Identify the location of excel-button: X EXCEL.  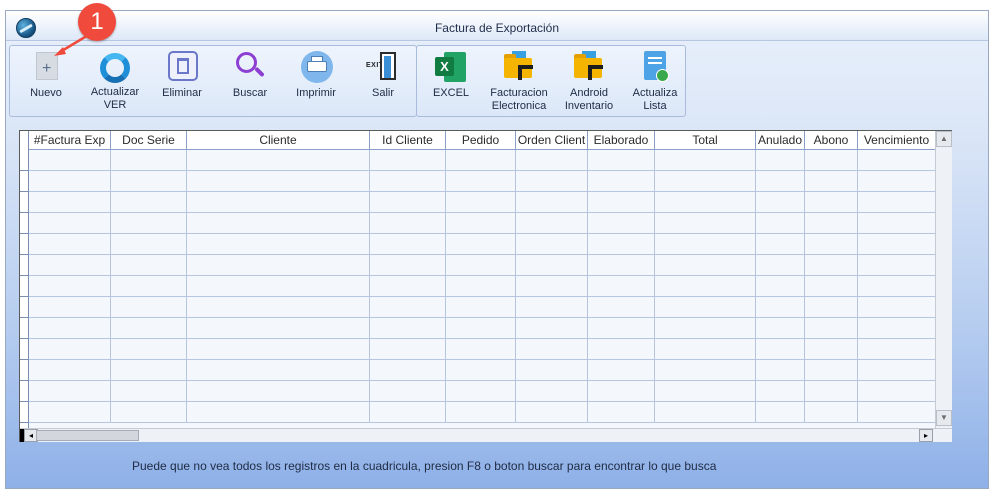
(451, 83).